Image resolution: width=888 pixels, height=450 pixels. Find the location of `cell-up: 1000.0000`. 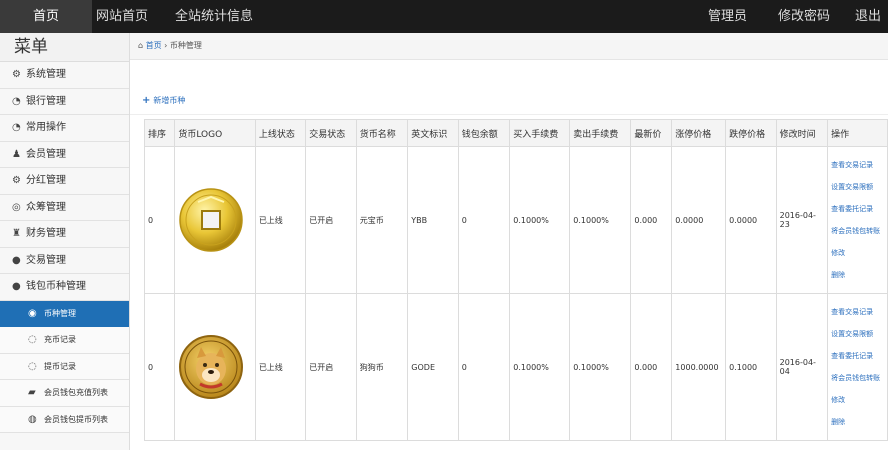

cell-up: 1000.0000 is located at coordinates (699, 367).